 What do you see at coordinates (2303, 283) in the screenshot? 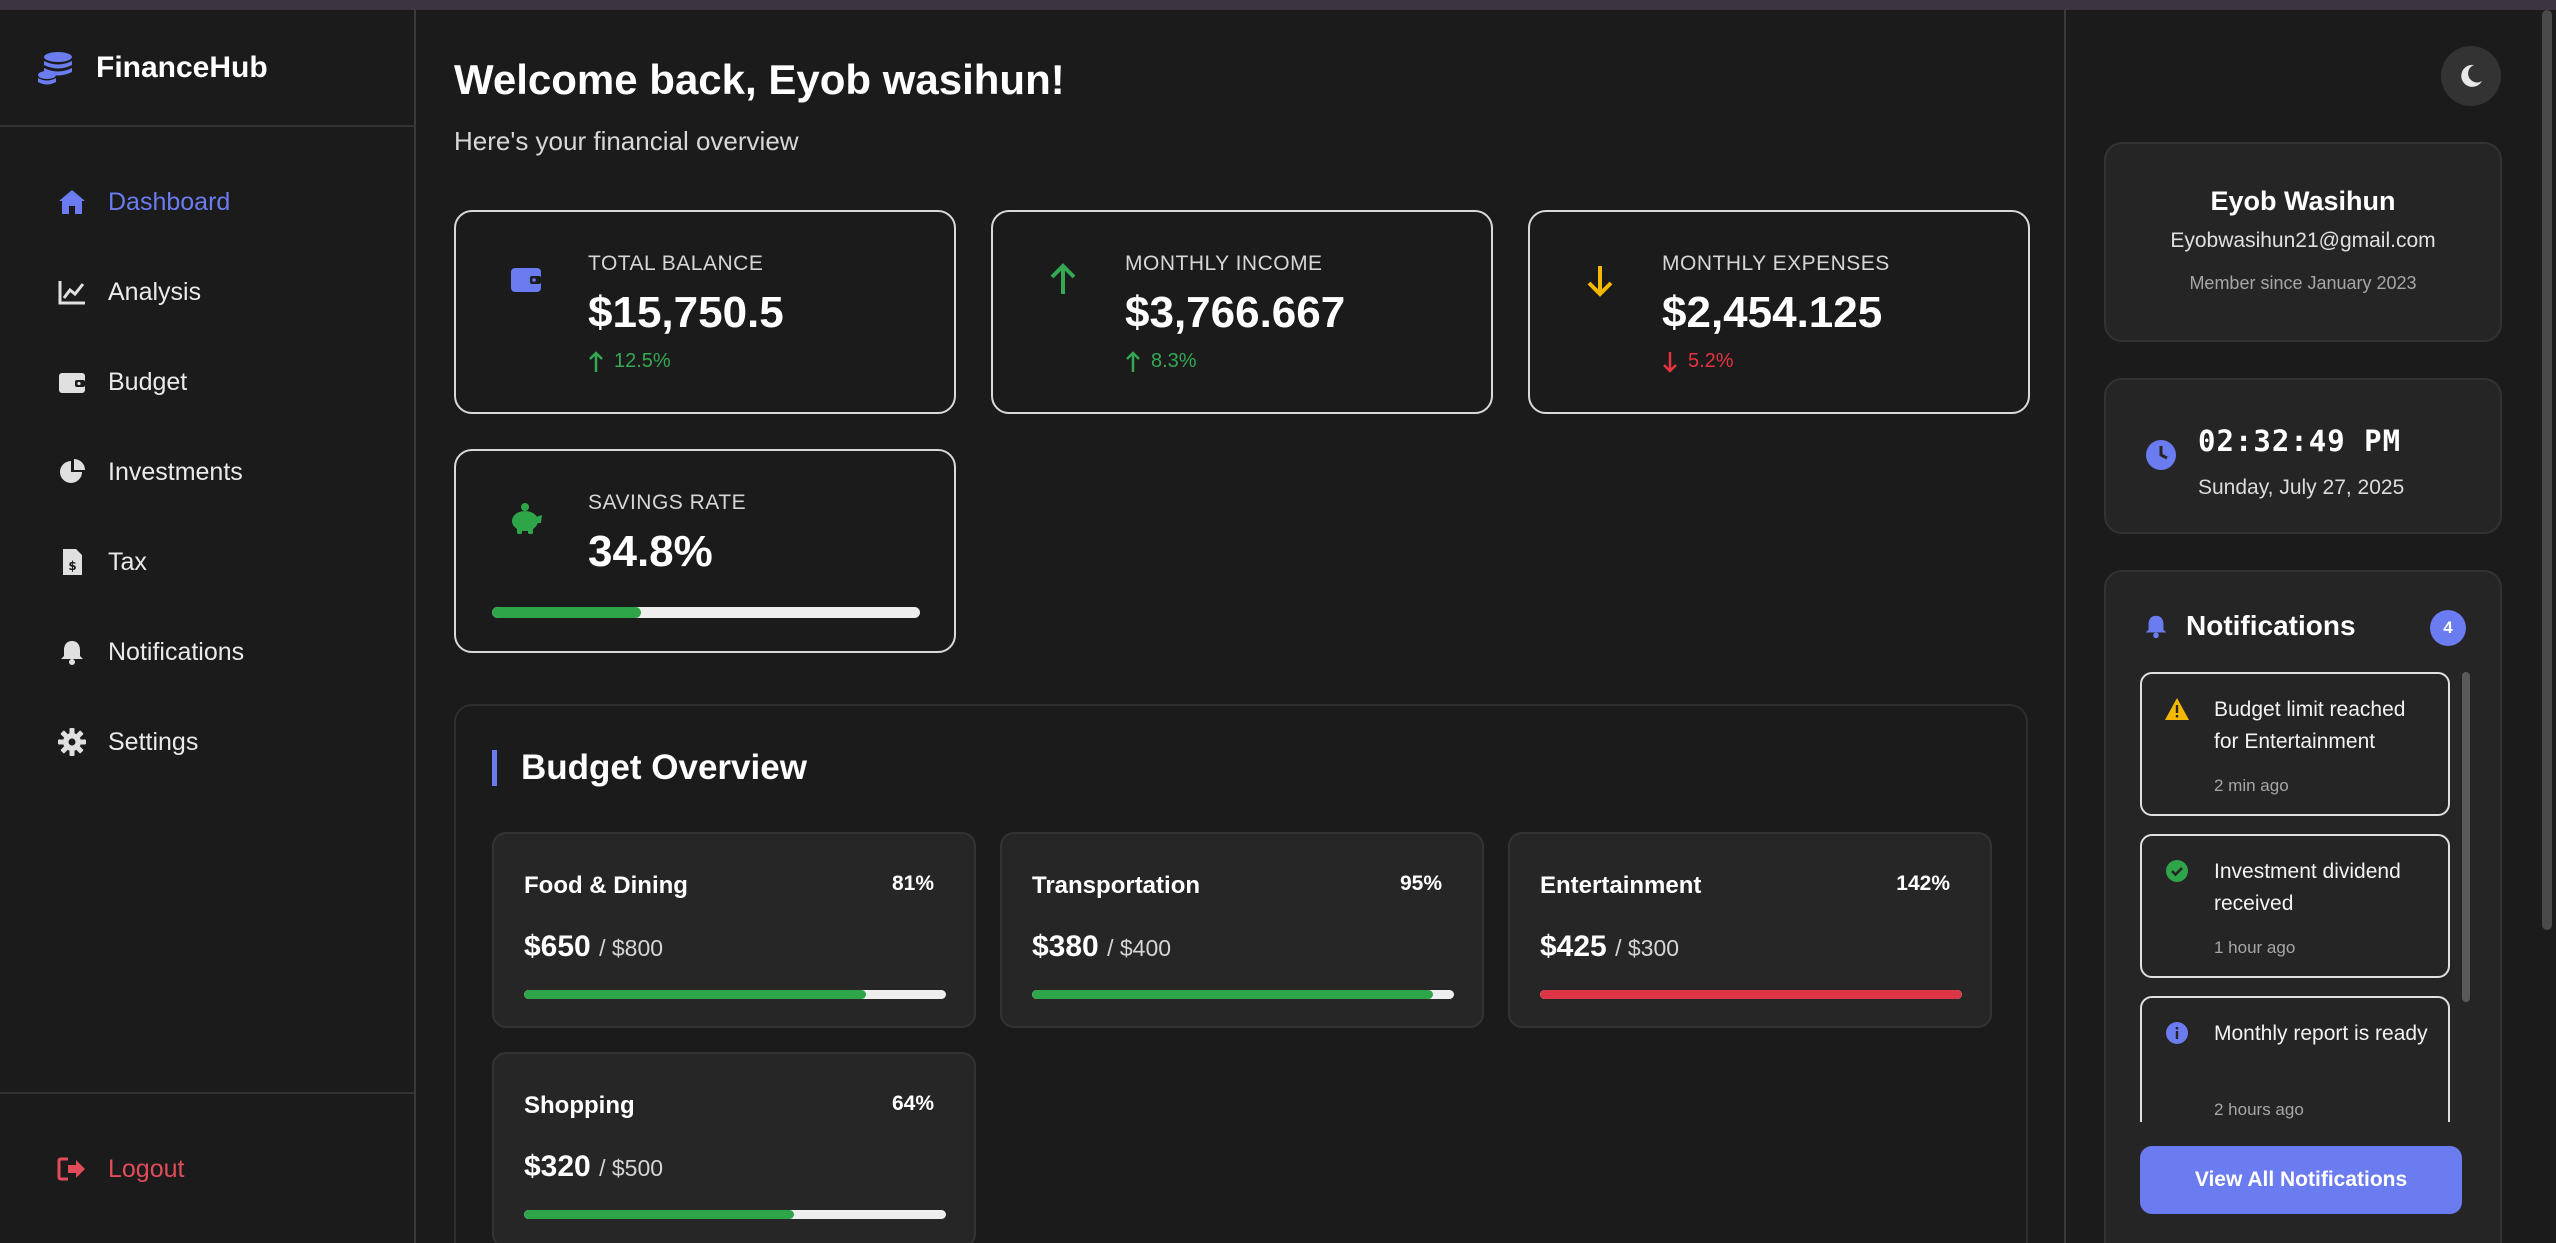
I see `member-since: Member since January 2023` at bounding box center [2303, 283].